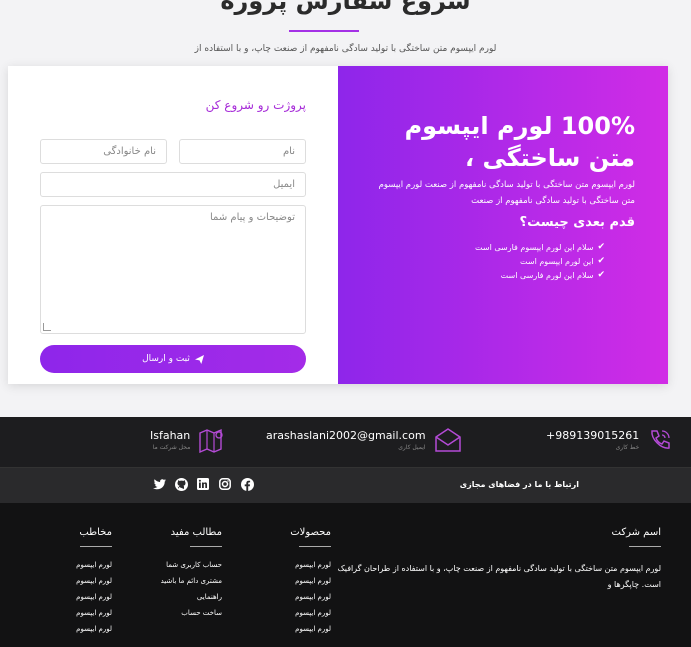 The width and height of the screenshot is (691, 647). Describe the element at coordinates (447, 440) in the screenshot. I see `envelope-icon` at that location.